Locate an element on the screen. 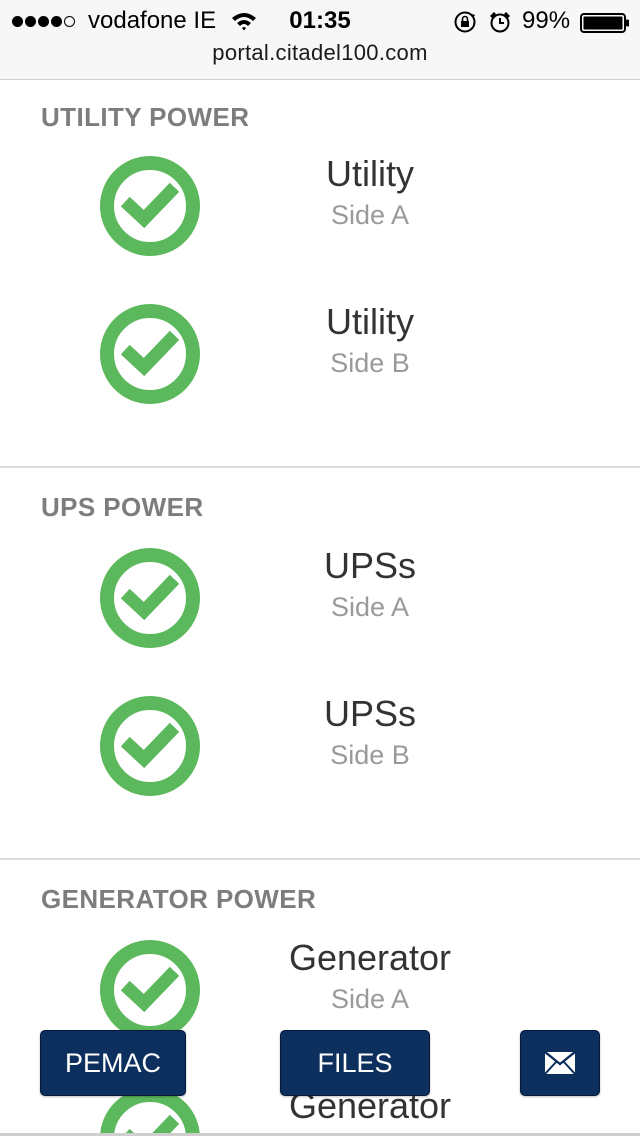 This screenshot has width=640, height=1136. status-item-utility-side-b: Utility Side B is located at coordinates (320, 352).